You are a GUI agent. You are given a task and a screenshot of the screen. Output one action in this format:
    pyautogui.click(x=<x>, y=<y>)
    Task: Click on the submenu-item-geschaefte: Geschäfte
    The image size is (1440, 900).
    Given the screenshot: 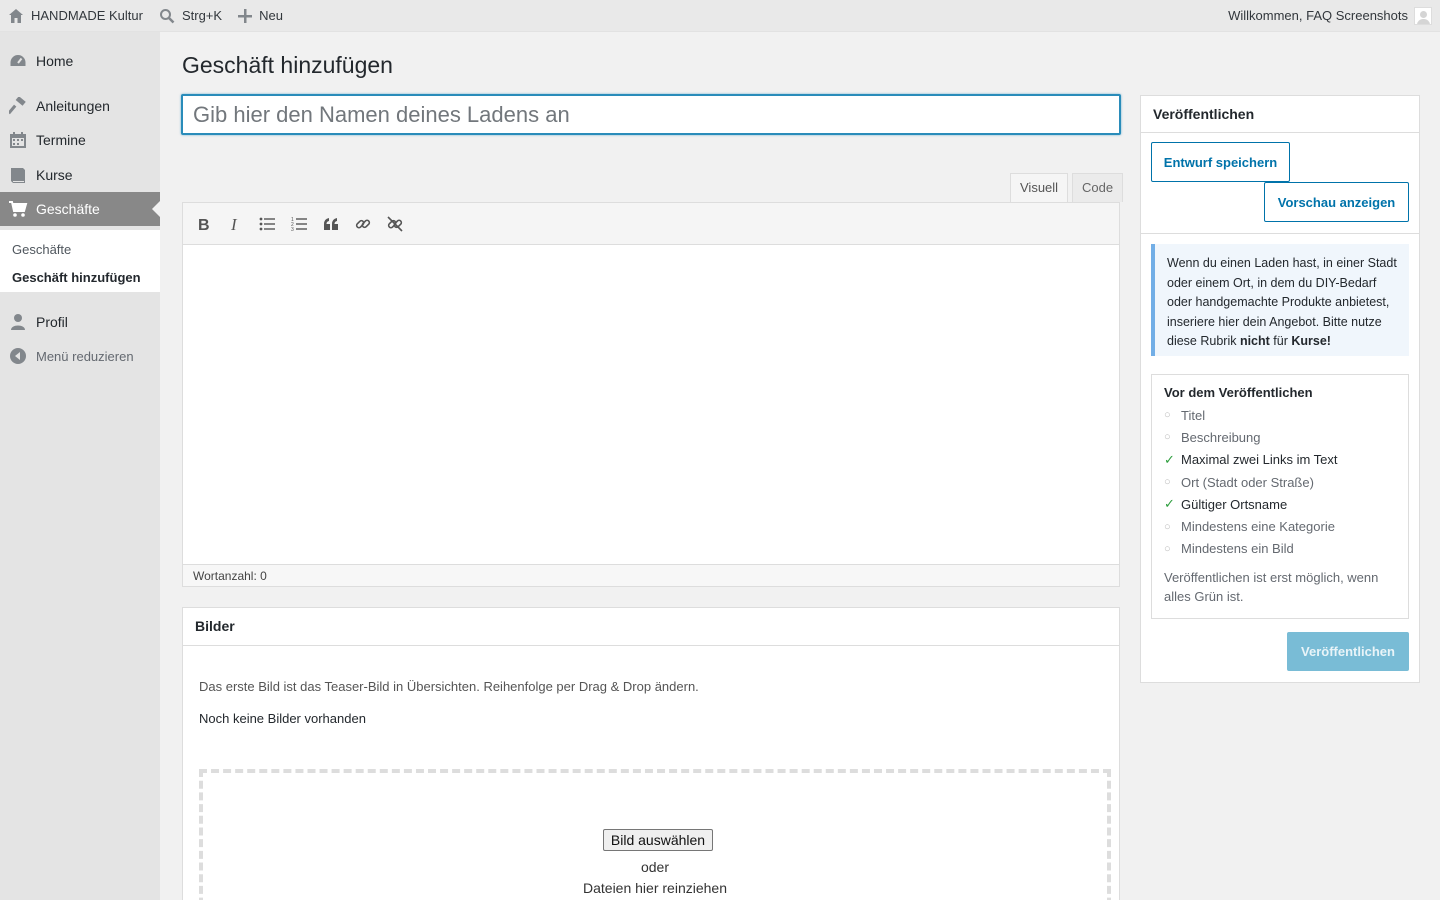 What is the action you would take?
    pyautogui.click(x=80, y=250)
    